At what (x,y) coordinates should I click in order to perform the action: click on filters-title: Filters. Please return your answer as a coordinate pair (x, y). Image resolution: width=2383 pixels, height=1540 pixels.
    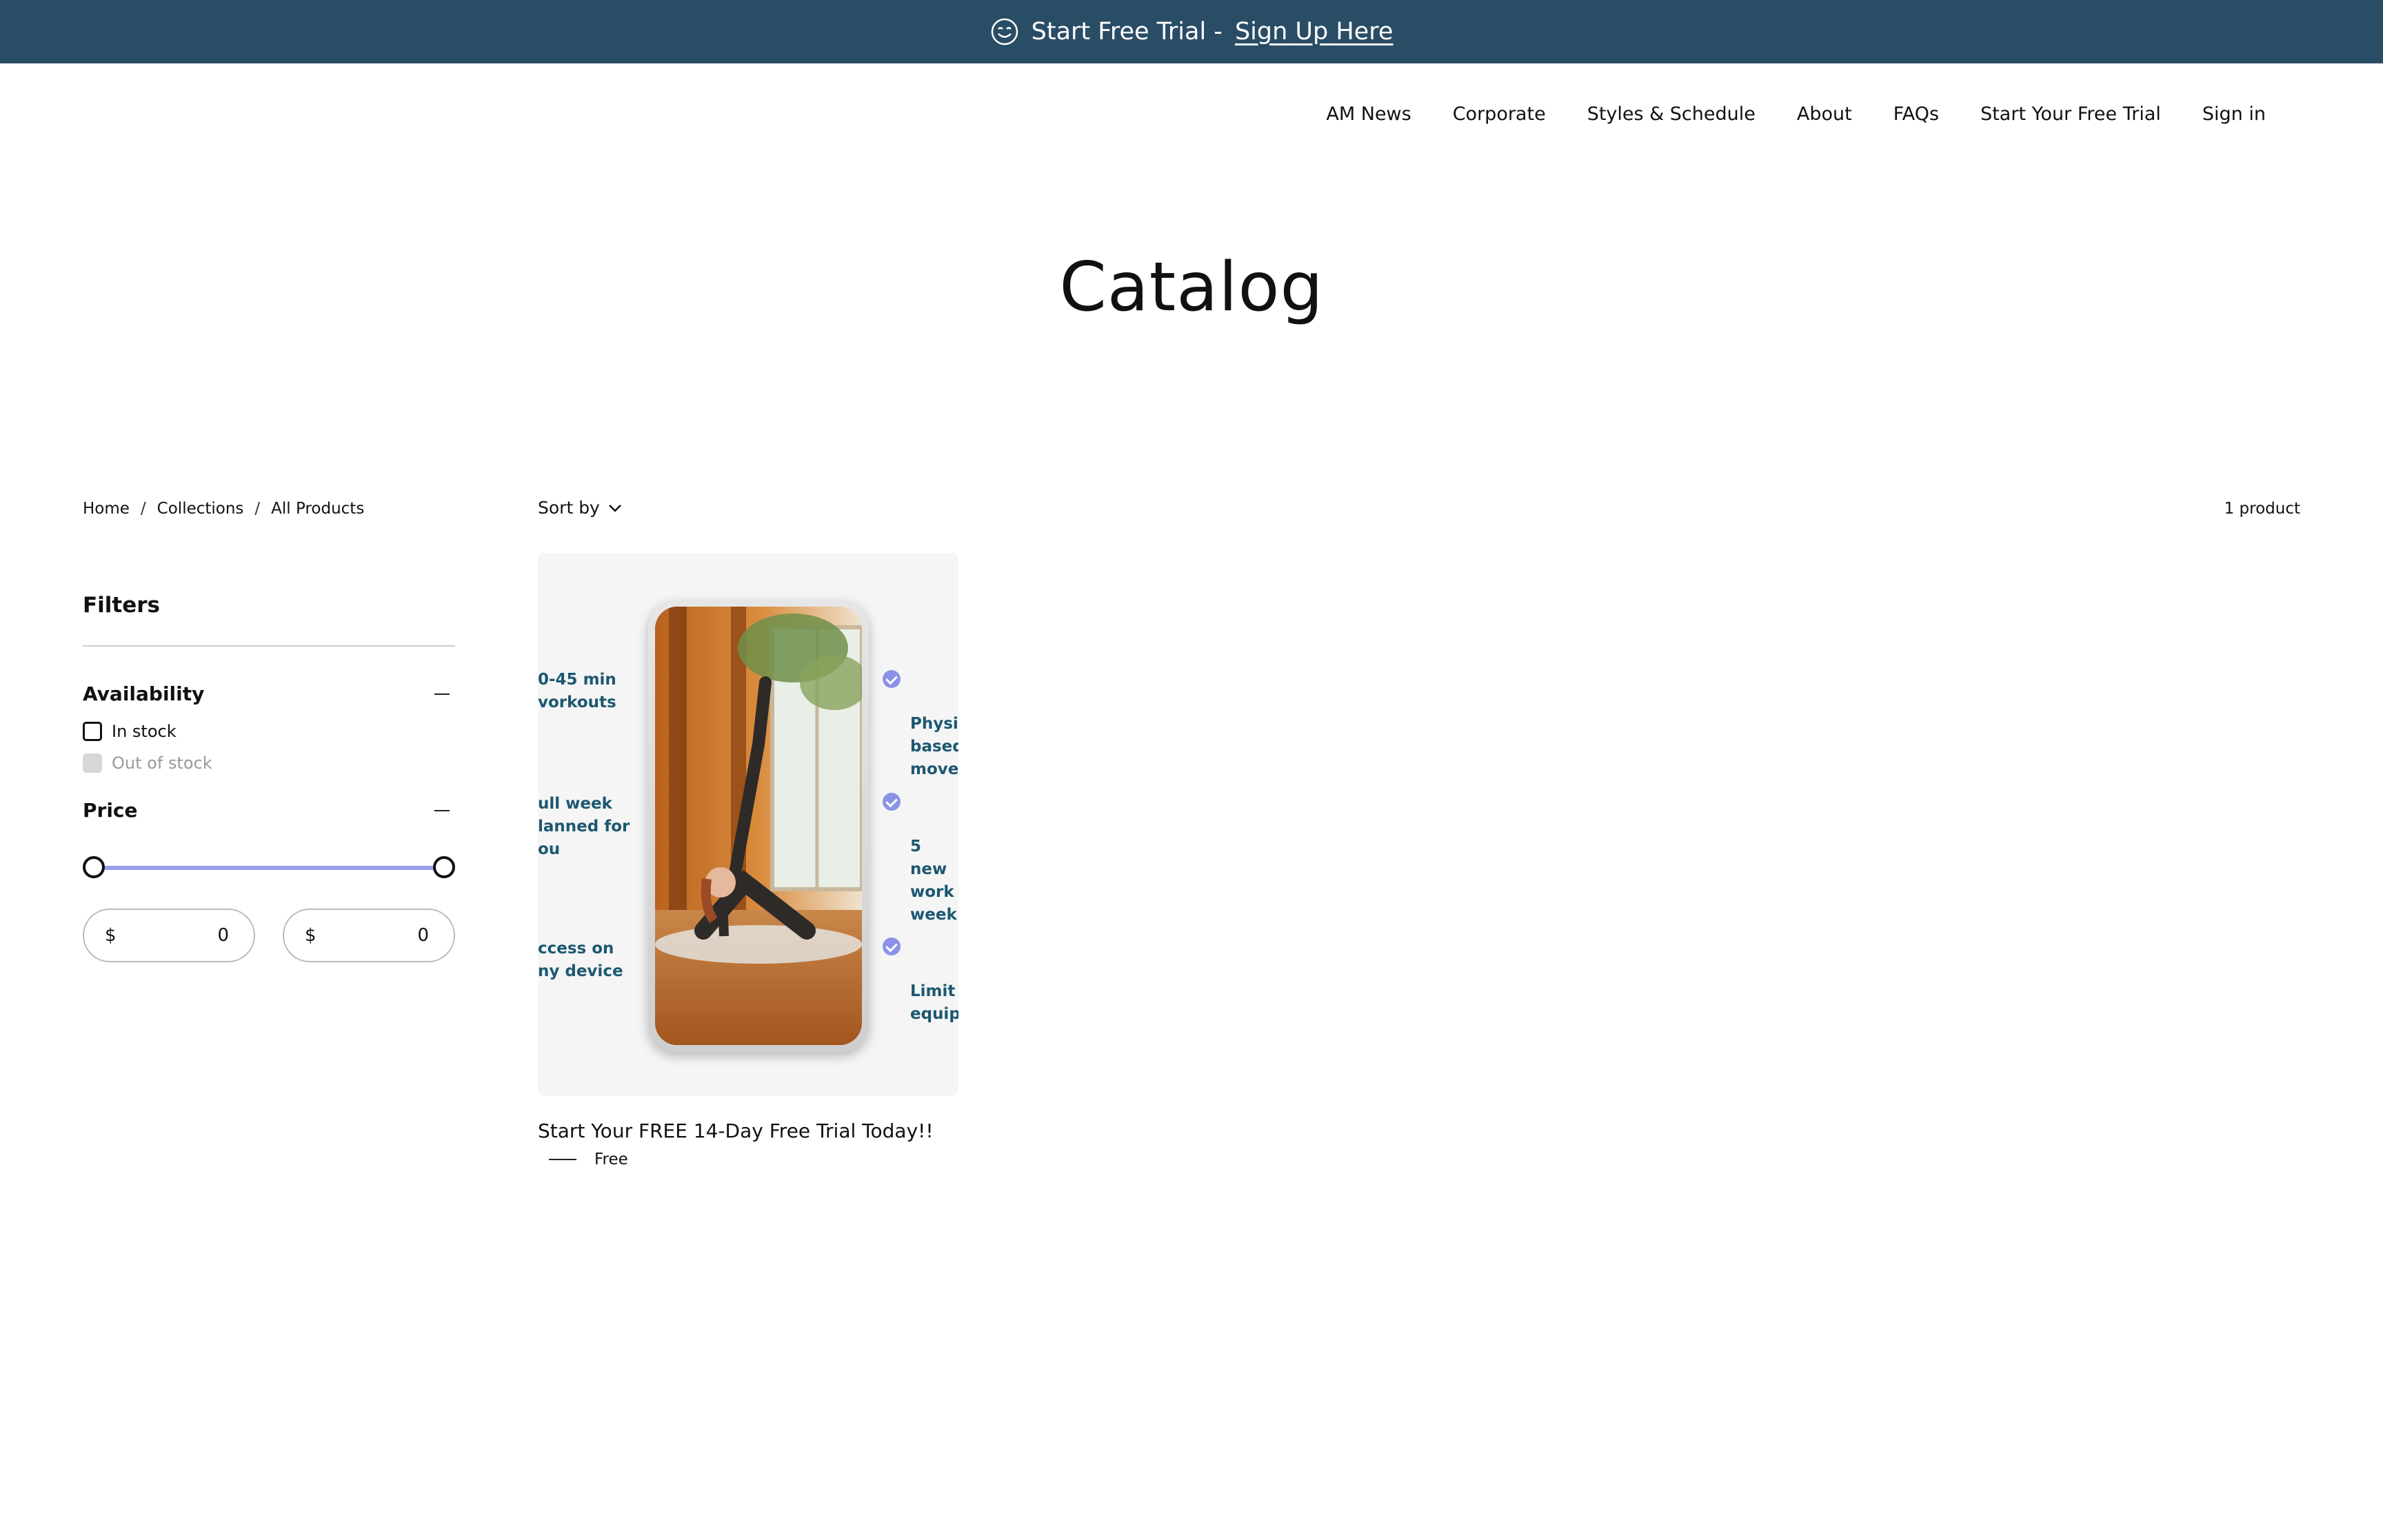
    Looking at the image, I should click on (122, 605).